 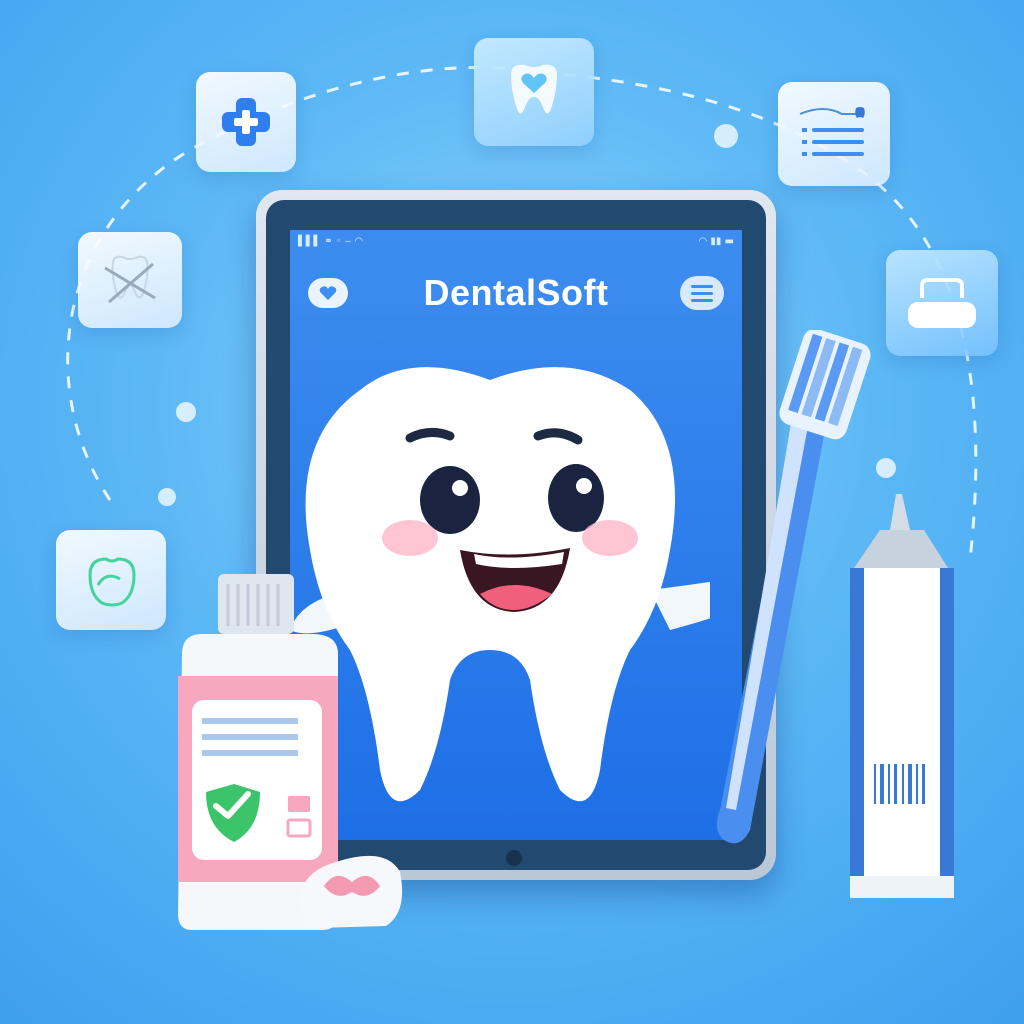 What do you see at coordinates (514, 858) in the screenshot?
I see `home-button` at bounding box center [514, 858].